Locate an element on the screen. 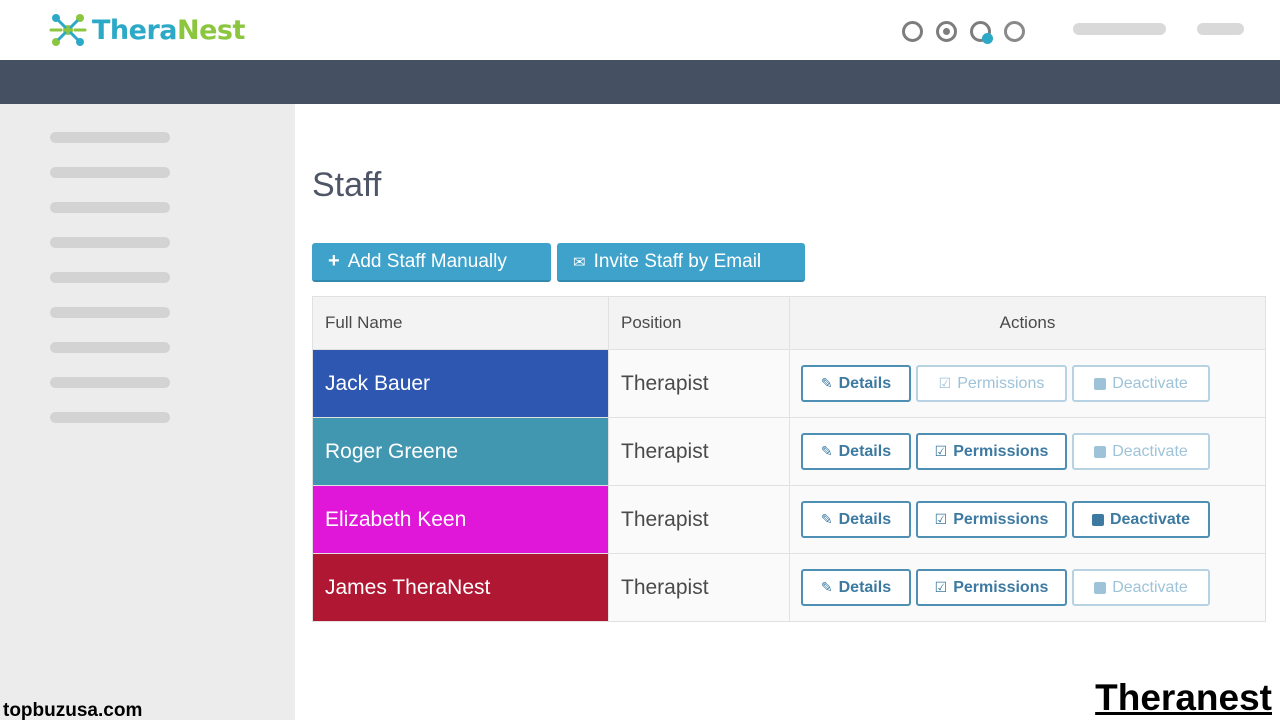 The width and height of the screenshot is (1280, 720). plus-icon: + is located at coordinates (334, 261).